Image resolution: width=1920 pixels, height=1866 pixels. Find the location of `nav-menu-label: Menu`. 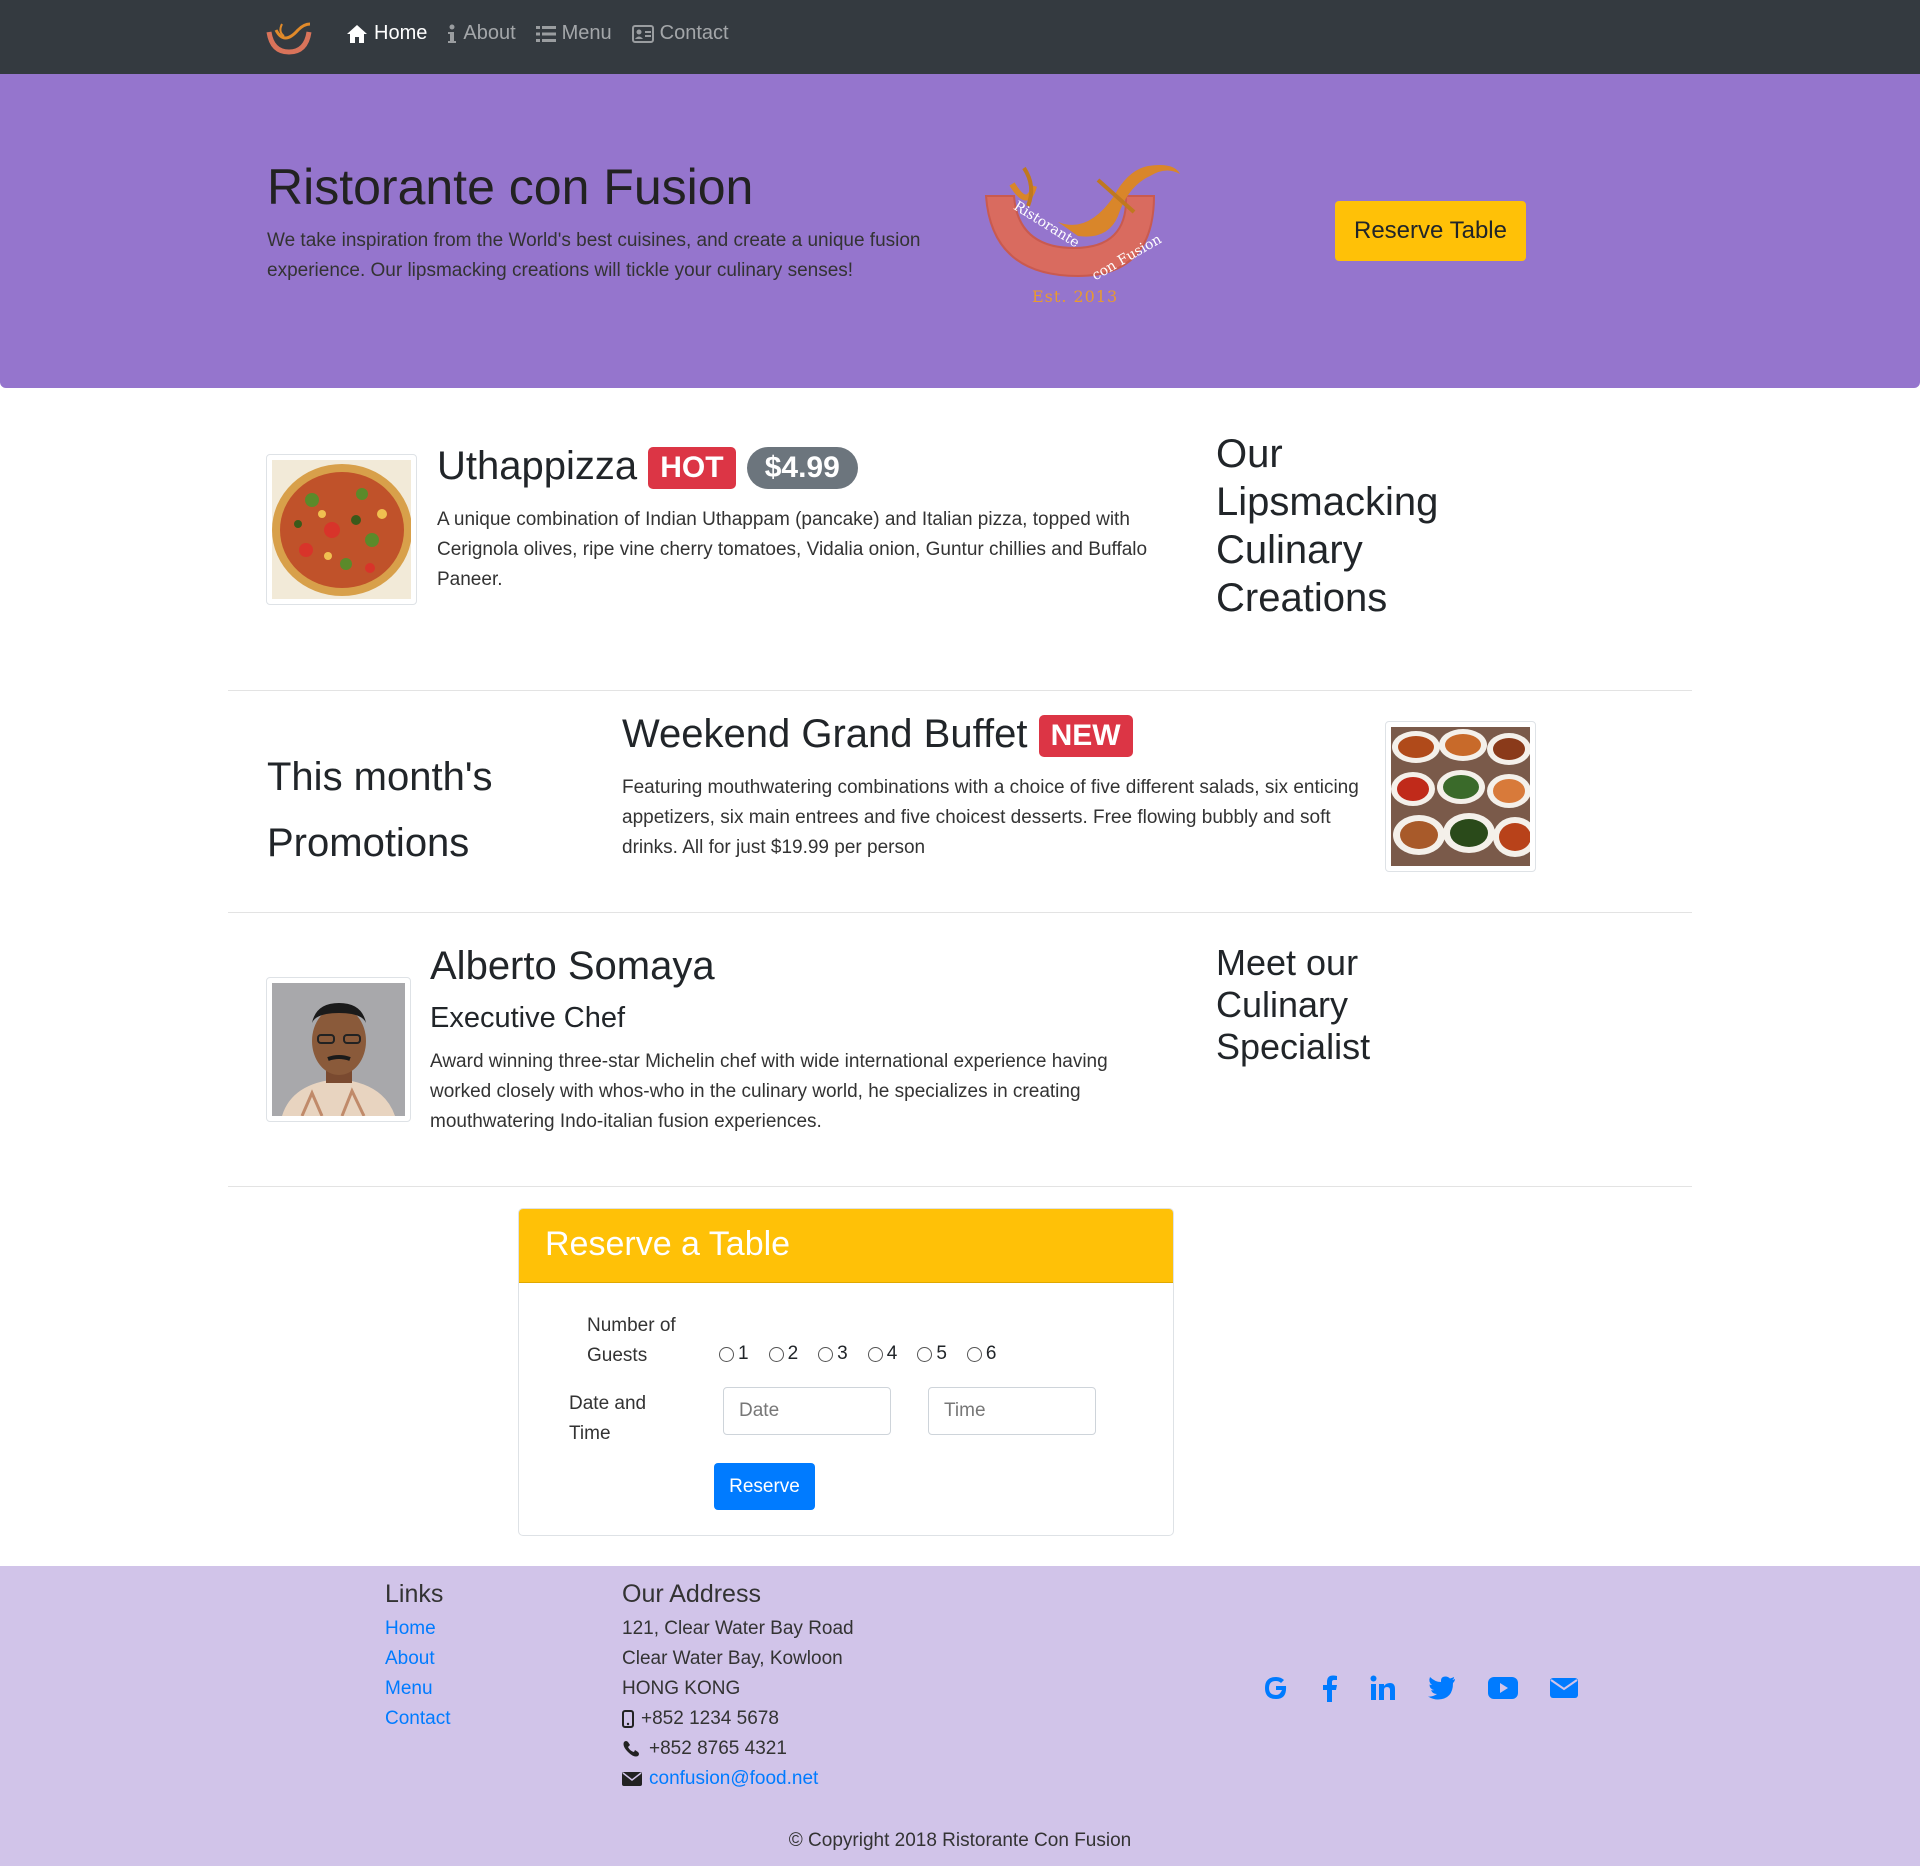

nav-menu-label: Menu is located at coordinates (586, 33).